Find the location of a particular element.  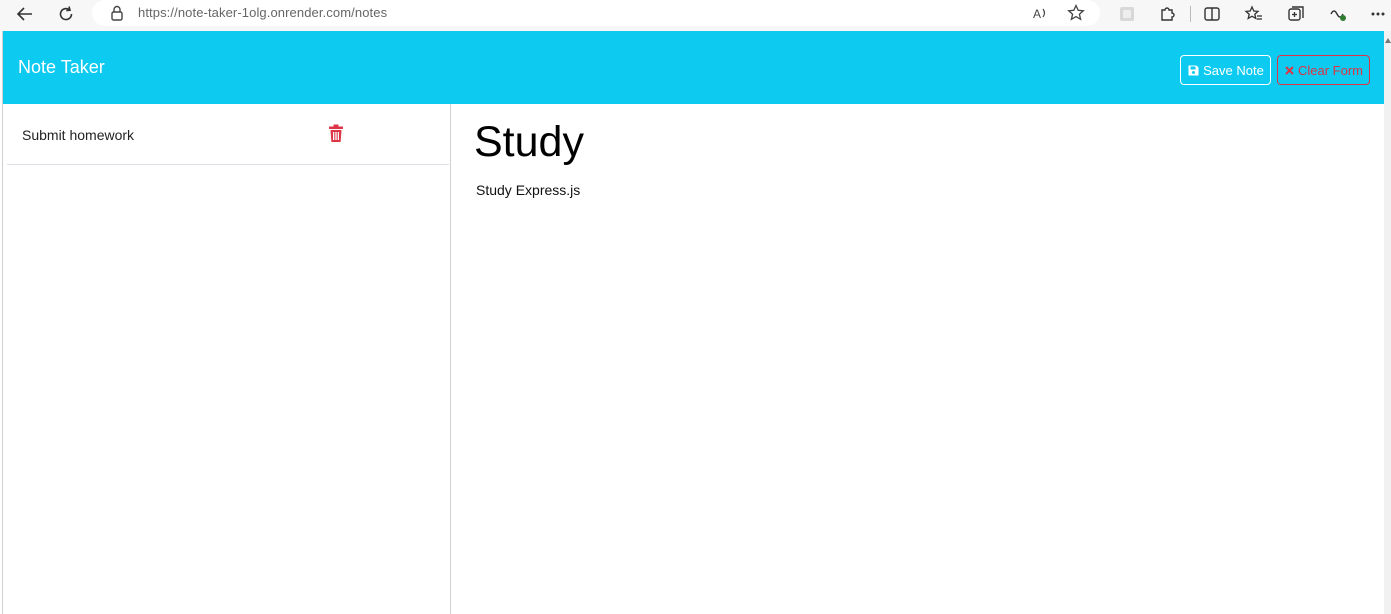

back-icon is located at coordinates (25, 14).